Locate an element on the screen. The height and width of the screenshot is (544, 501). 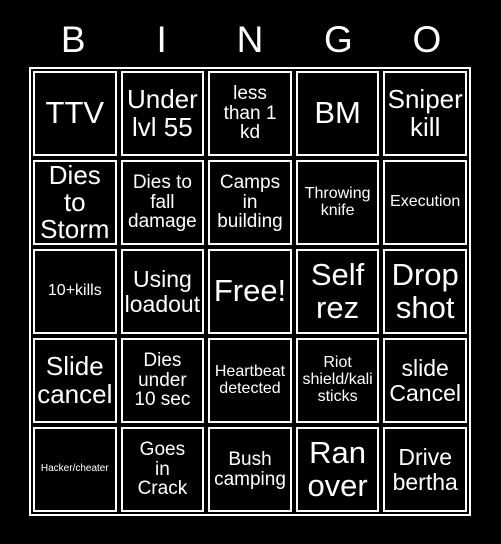
bingo-cell: Self rez is located at coordinates (337, 291).